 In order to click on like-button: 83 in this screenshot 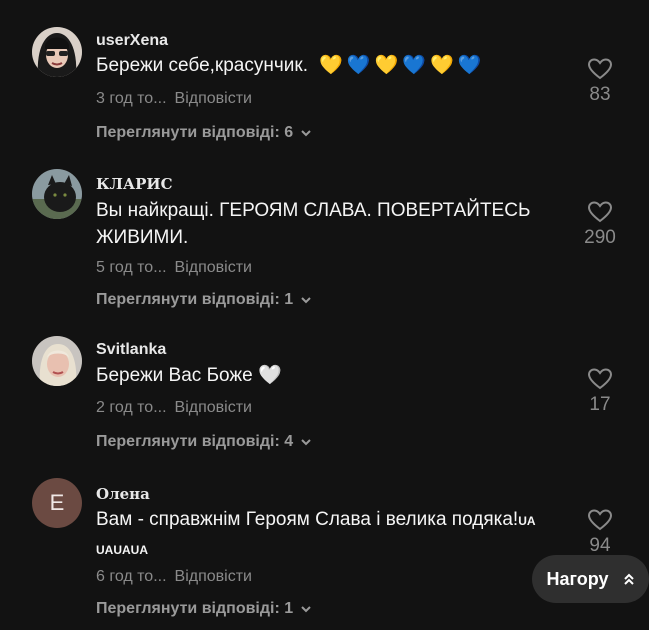, I will do `click(600, 82)`.